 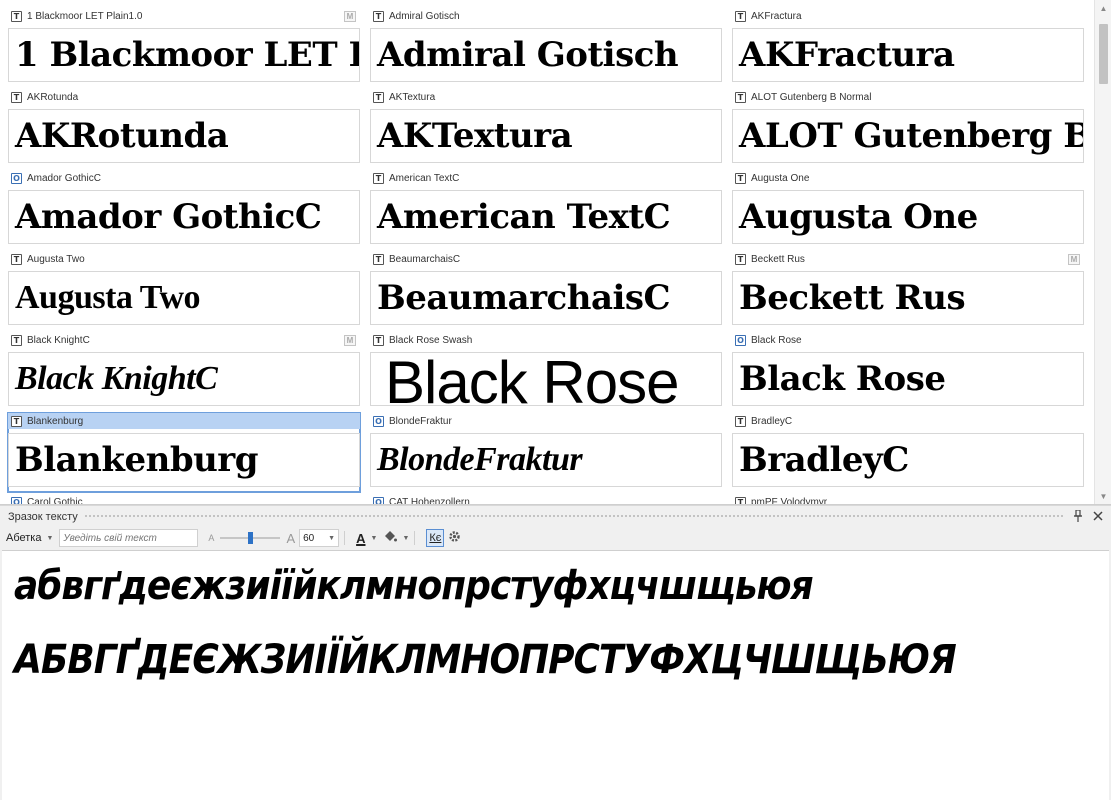 I want to click on font-preview-text: Beckett Rus, so click(x=852, y=298).